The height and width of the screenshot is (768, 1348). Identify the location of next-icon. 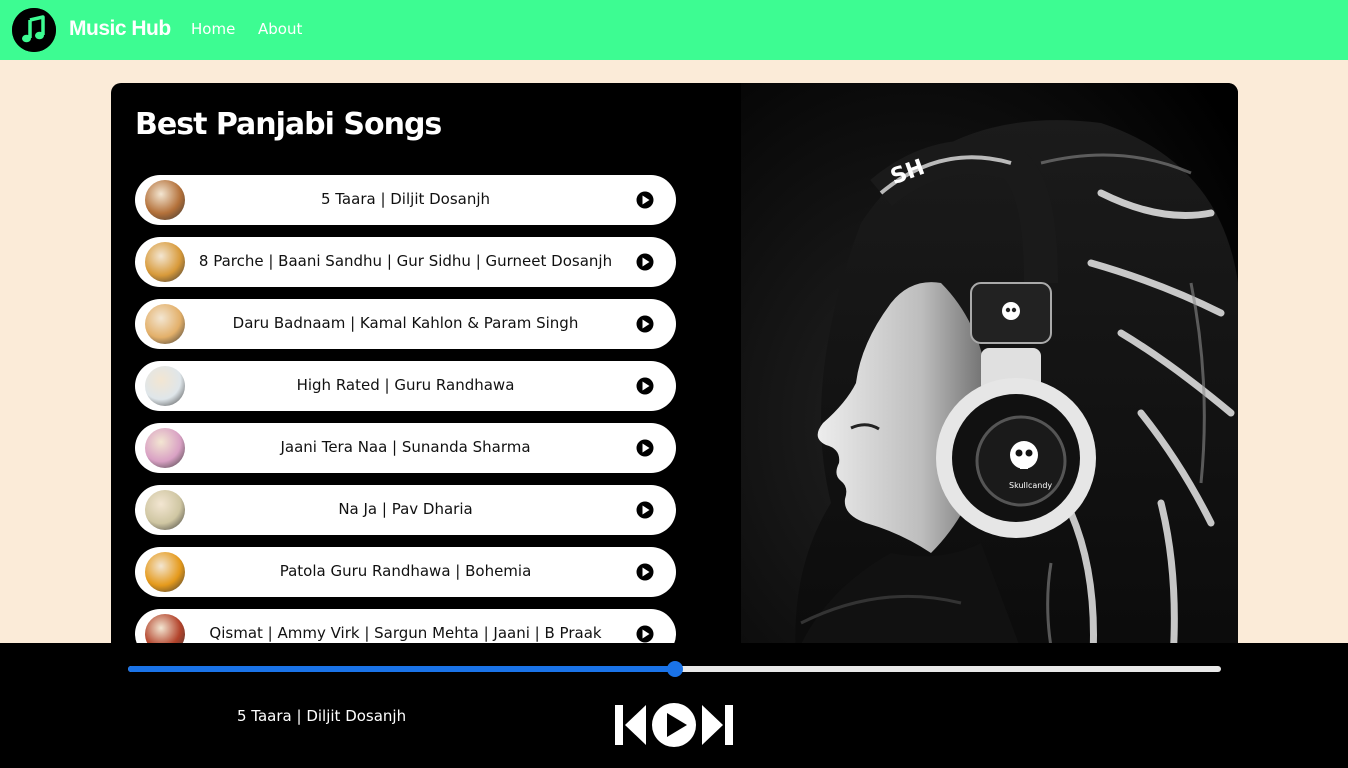
(718, 727).